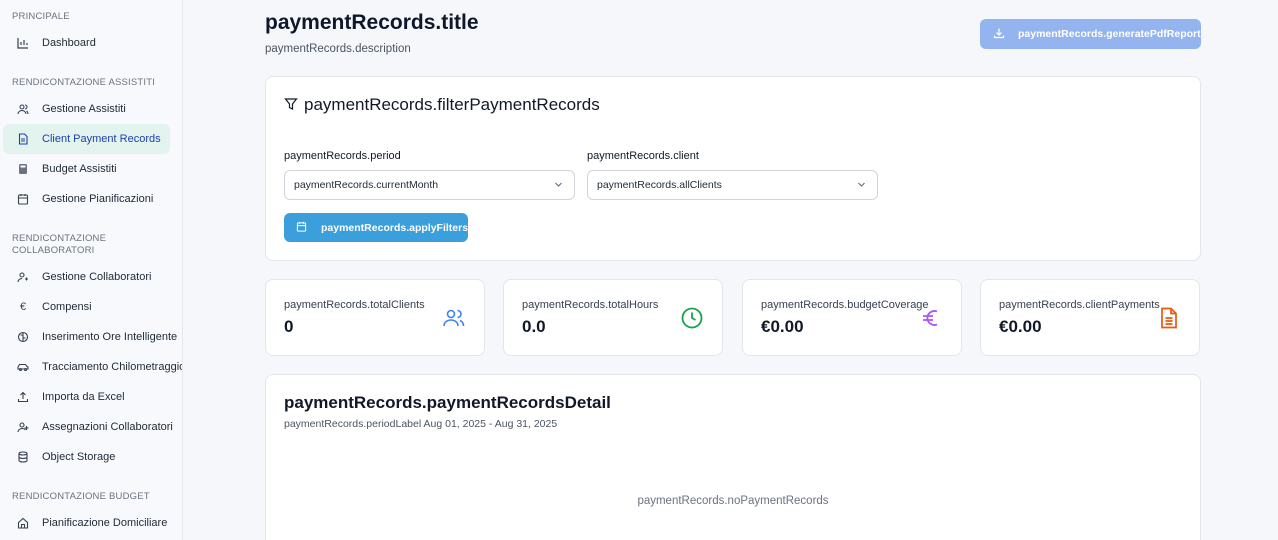 This screenshot has height=540, width=1278. Describe the element at coordinates (452, 104) in the screenshot. I see `filter-title-text: paymentRecords.filterPaymentRecords` at that location.